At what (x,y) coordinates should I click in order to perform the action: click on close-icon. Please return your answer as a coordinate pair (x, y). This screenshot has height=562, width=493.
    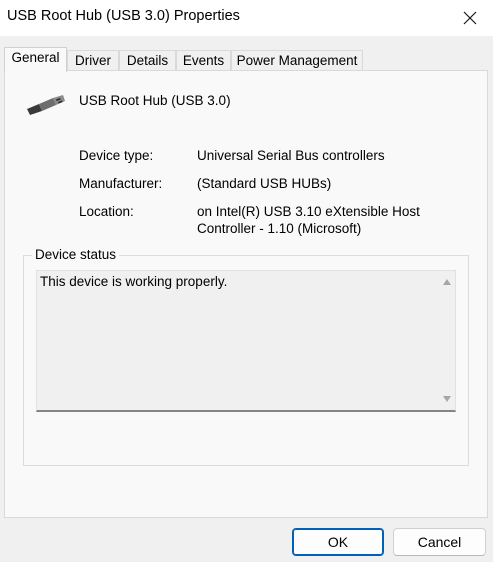
    Looking at the image, I should click on (470, 18).